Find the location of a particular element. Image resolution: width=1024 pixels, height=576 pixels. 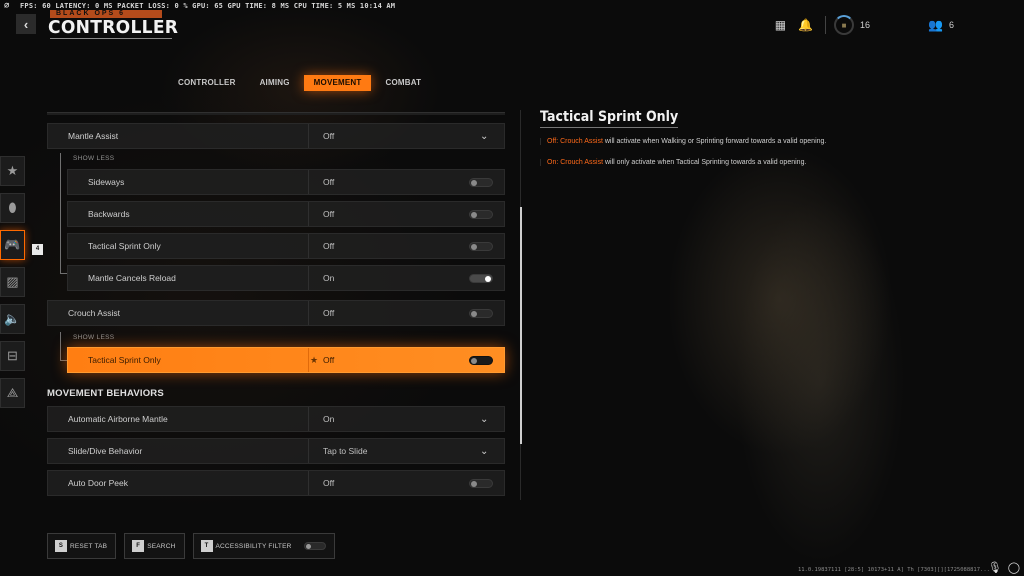

interface-icon: ⊟ is located at coordinates (12, 355).